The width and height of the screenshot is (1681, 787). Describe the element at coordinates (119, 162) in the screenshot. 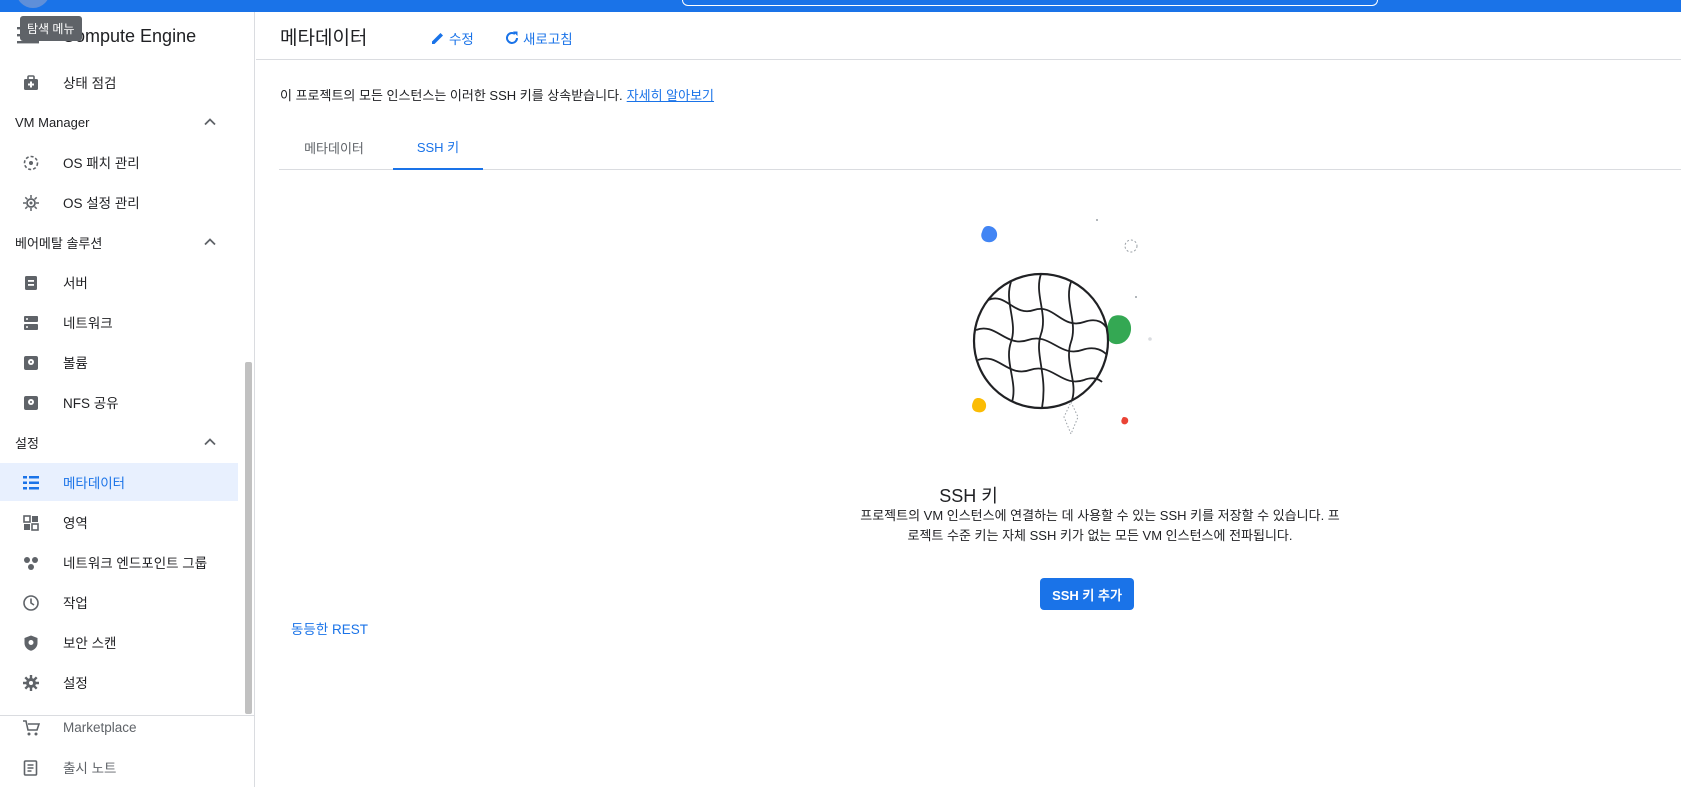

I see `sidebar-item-os-patch: OS 패치 관리` at that location.